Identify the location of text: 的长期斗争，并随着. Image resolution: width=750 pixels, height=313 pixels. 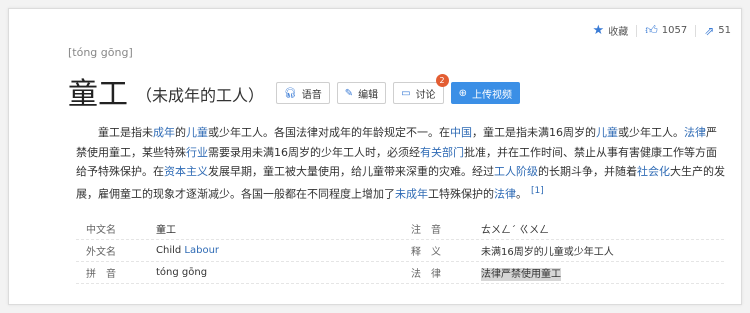
(587, 171).